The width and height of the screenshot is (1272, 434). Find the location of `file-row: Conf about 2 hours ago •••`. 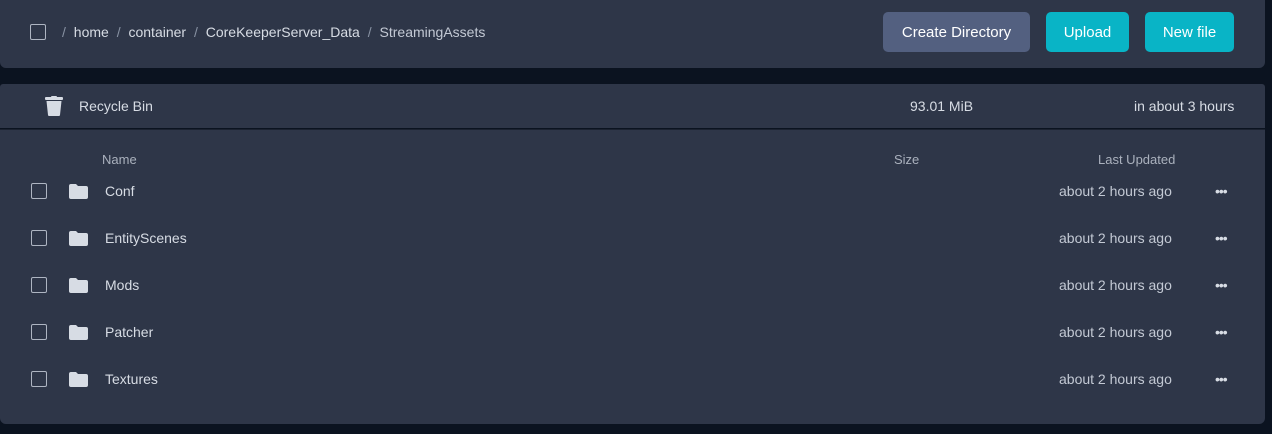

file-row: Conf about 2 hours ago ••• is located at coordinates (632, 191).